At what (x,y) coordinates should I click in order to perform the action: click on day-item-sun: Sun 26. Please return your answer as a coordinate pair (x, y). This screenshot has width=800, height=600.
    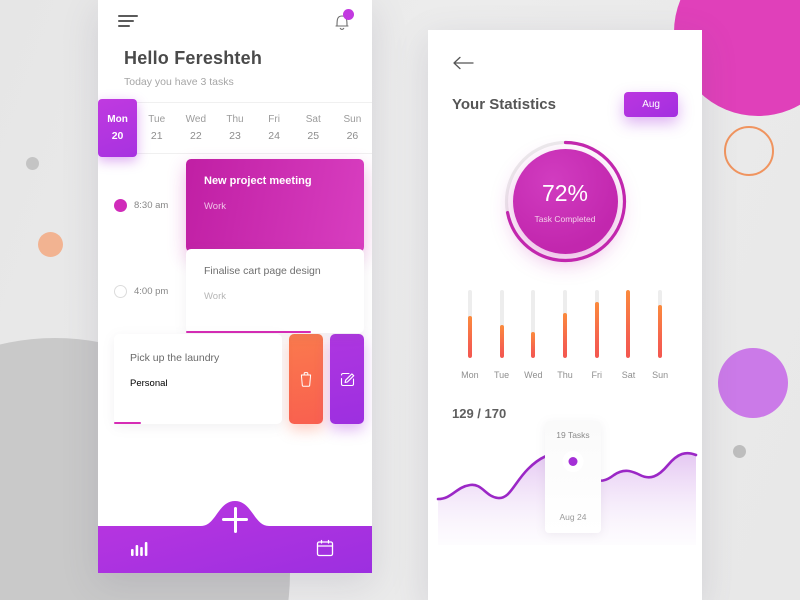
    Looking at the image, I should click on (352, 128).